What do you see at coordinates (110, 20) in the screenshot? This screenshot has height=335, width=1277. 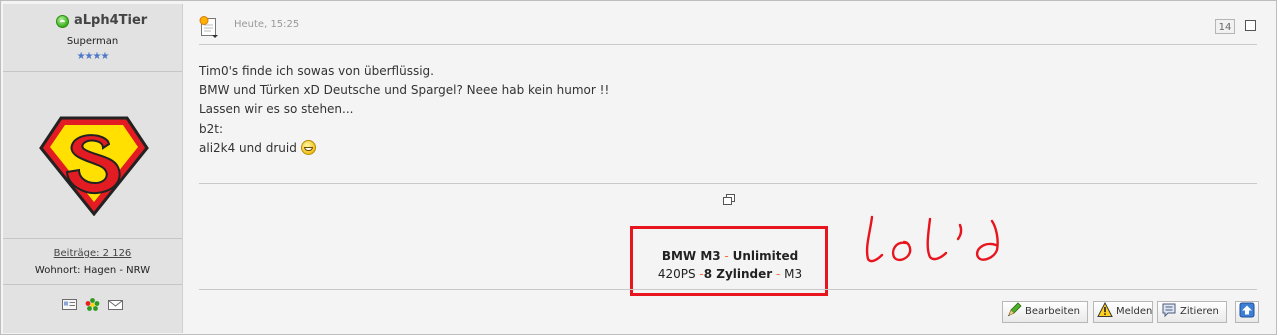 I see `username: aLph4Tier` at bounding box center [110, 20].